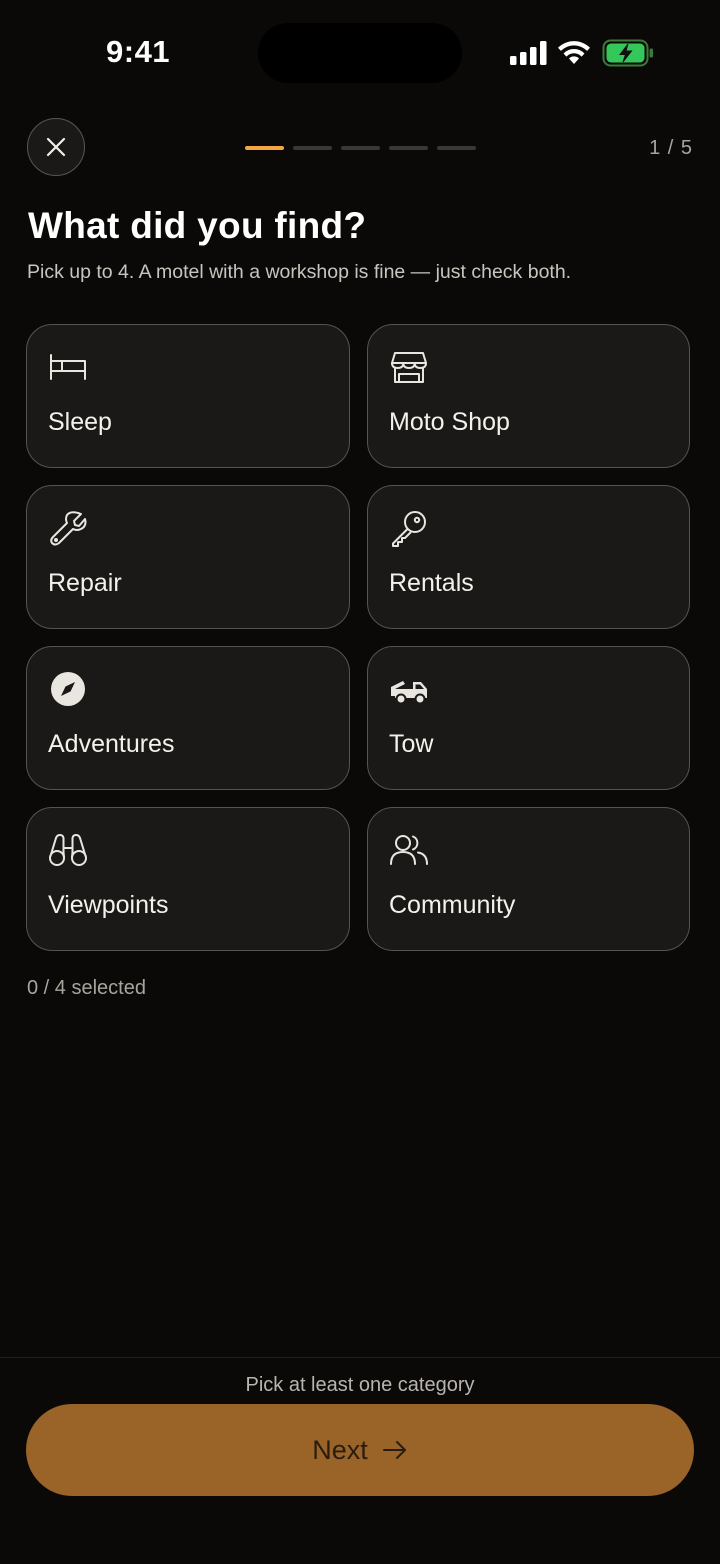 The image size is (720, 1564). What do you see at coordinates (68, 689) in the screenshot?
I see `compass-icon` at bounding box center [68, 689].